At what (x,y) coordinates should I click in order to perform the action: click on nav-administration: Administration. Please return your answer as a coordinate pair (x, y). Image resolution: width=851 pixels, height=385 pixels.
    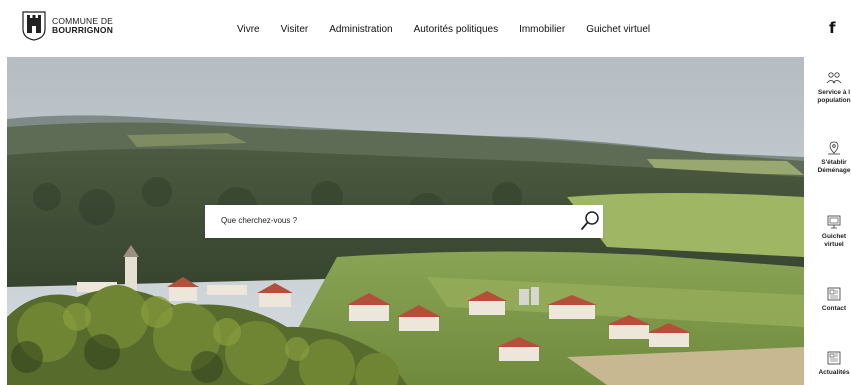
    Looking at the image, I should click on (360, 29).